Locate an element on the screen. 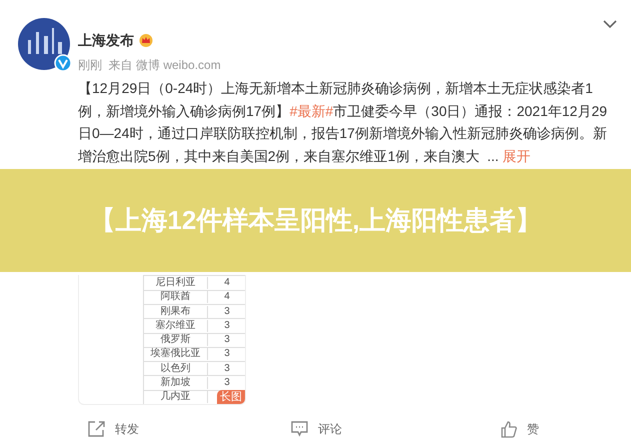 The height and width of the screenshot is (442, 631). long-image-badge: 长图 is located at coordinates (231, 397).